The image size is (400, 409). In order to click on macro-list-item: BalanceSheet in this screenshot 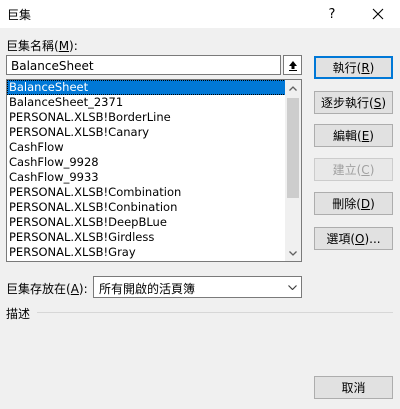, I will do `click(146, 87)`.